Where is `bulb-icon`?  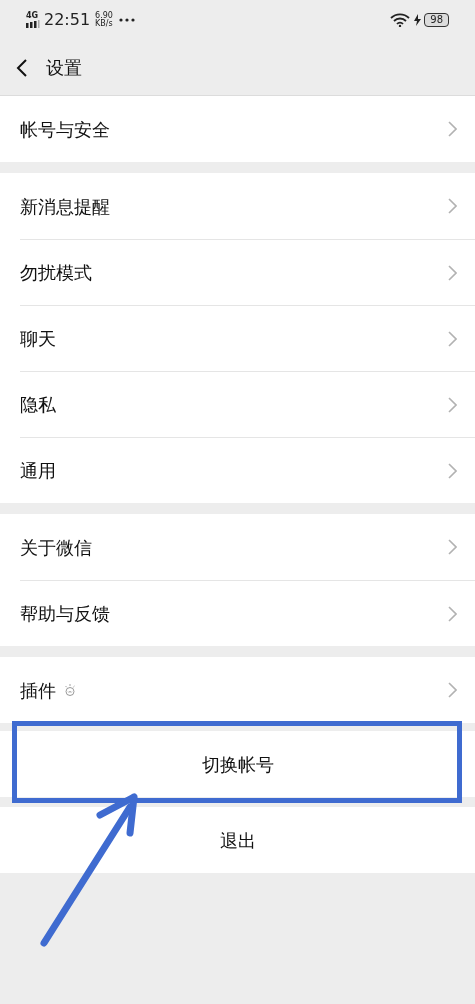 bulb-icon is located at coordinates (70, 690).